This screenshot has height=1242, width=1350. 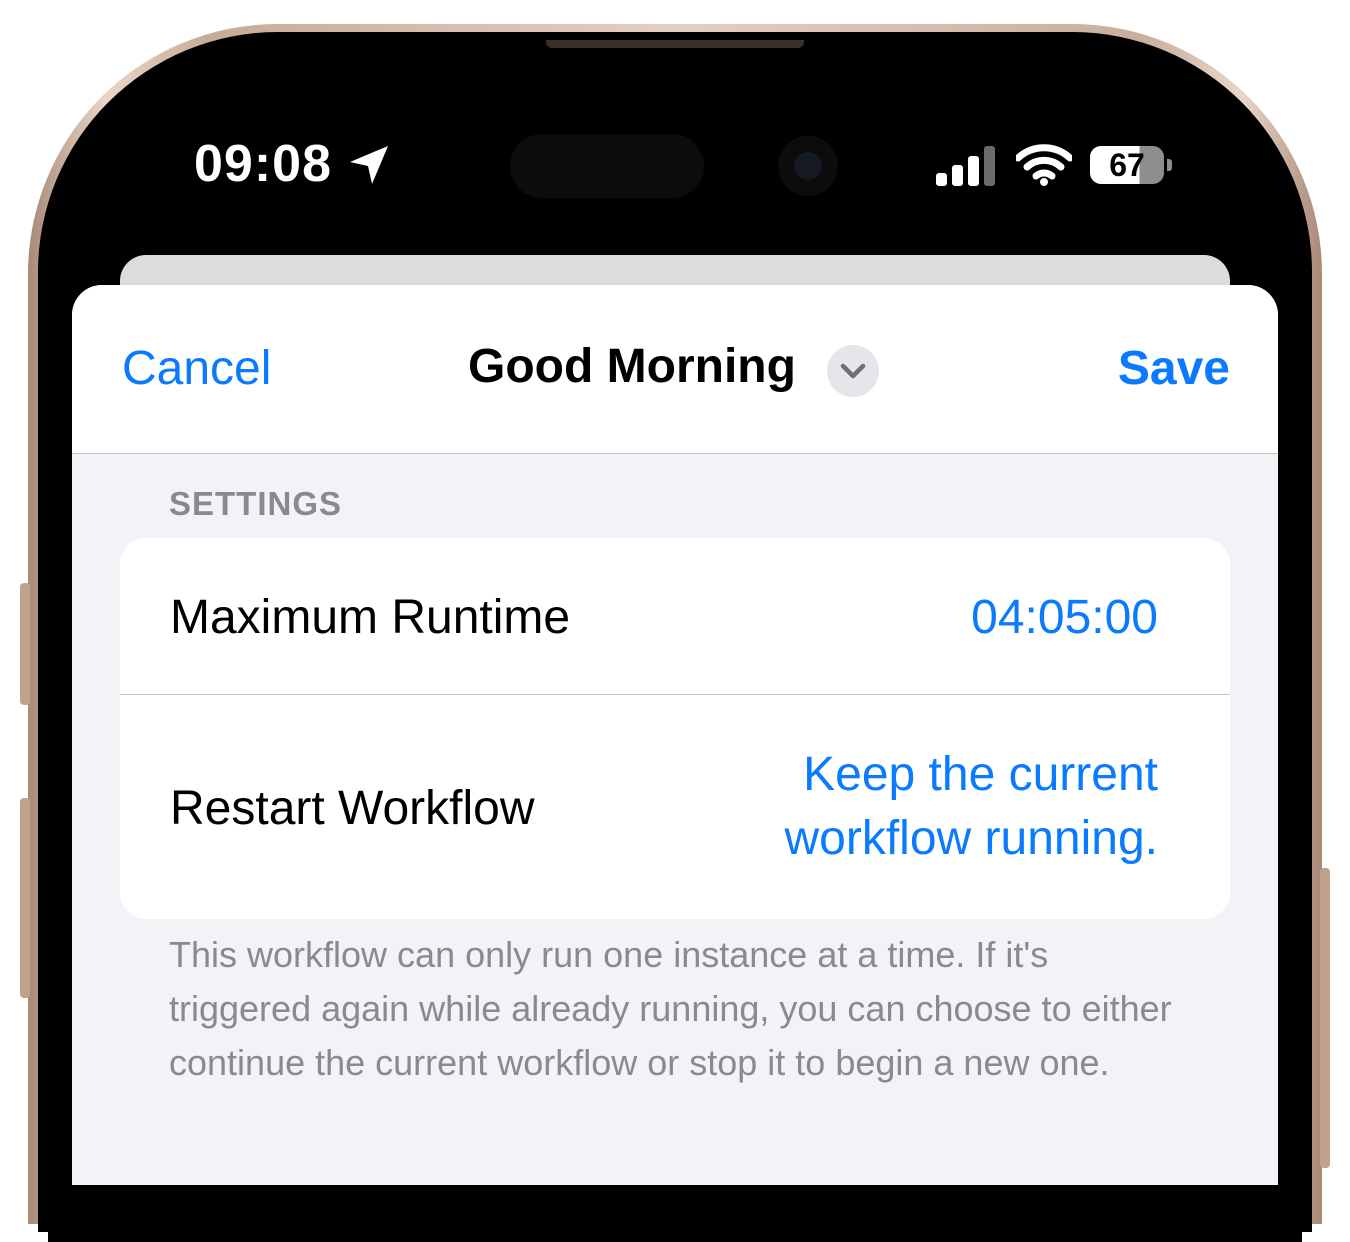 What do you see at coordinates (370, 617) in the screenshot?
I see `maximum-runtime-label: Maximum Runtime` at bounding box center [370, 617].